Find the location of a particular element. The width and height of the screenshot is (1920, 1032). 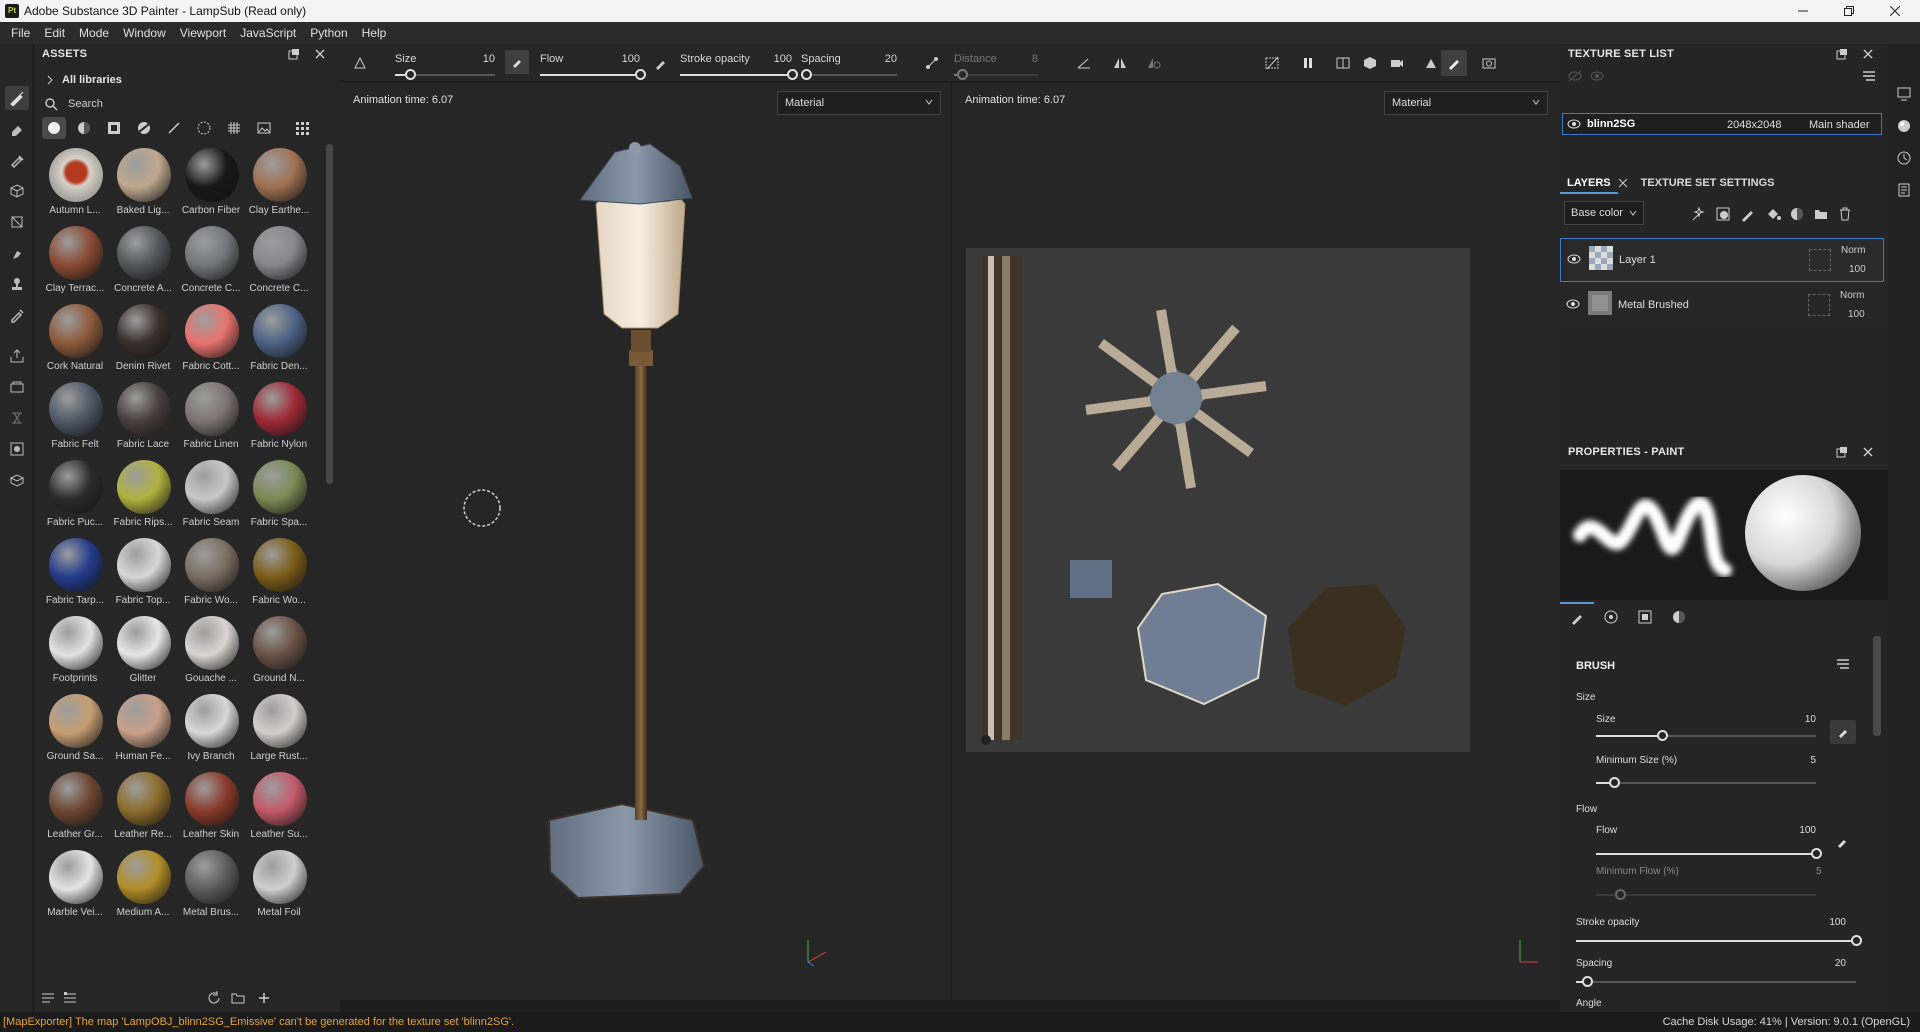

stroke-opacity-prop-value: 100 is located at coordinates (1831, 922).